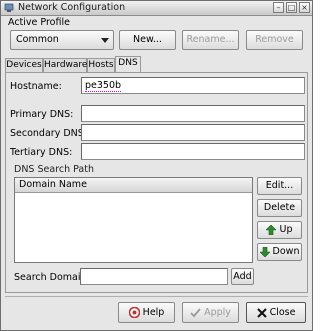  Describe the element at coordinates (264, 251) in the screenshot. I see `down-arrow-icon` at that location.